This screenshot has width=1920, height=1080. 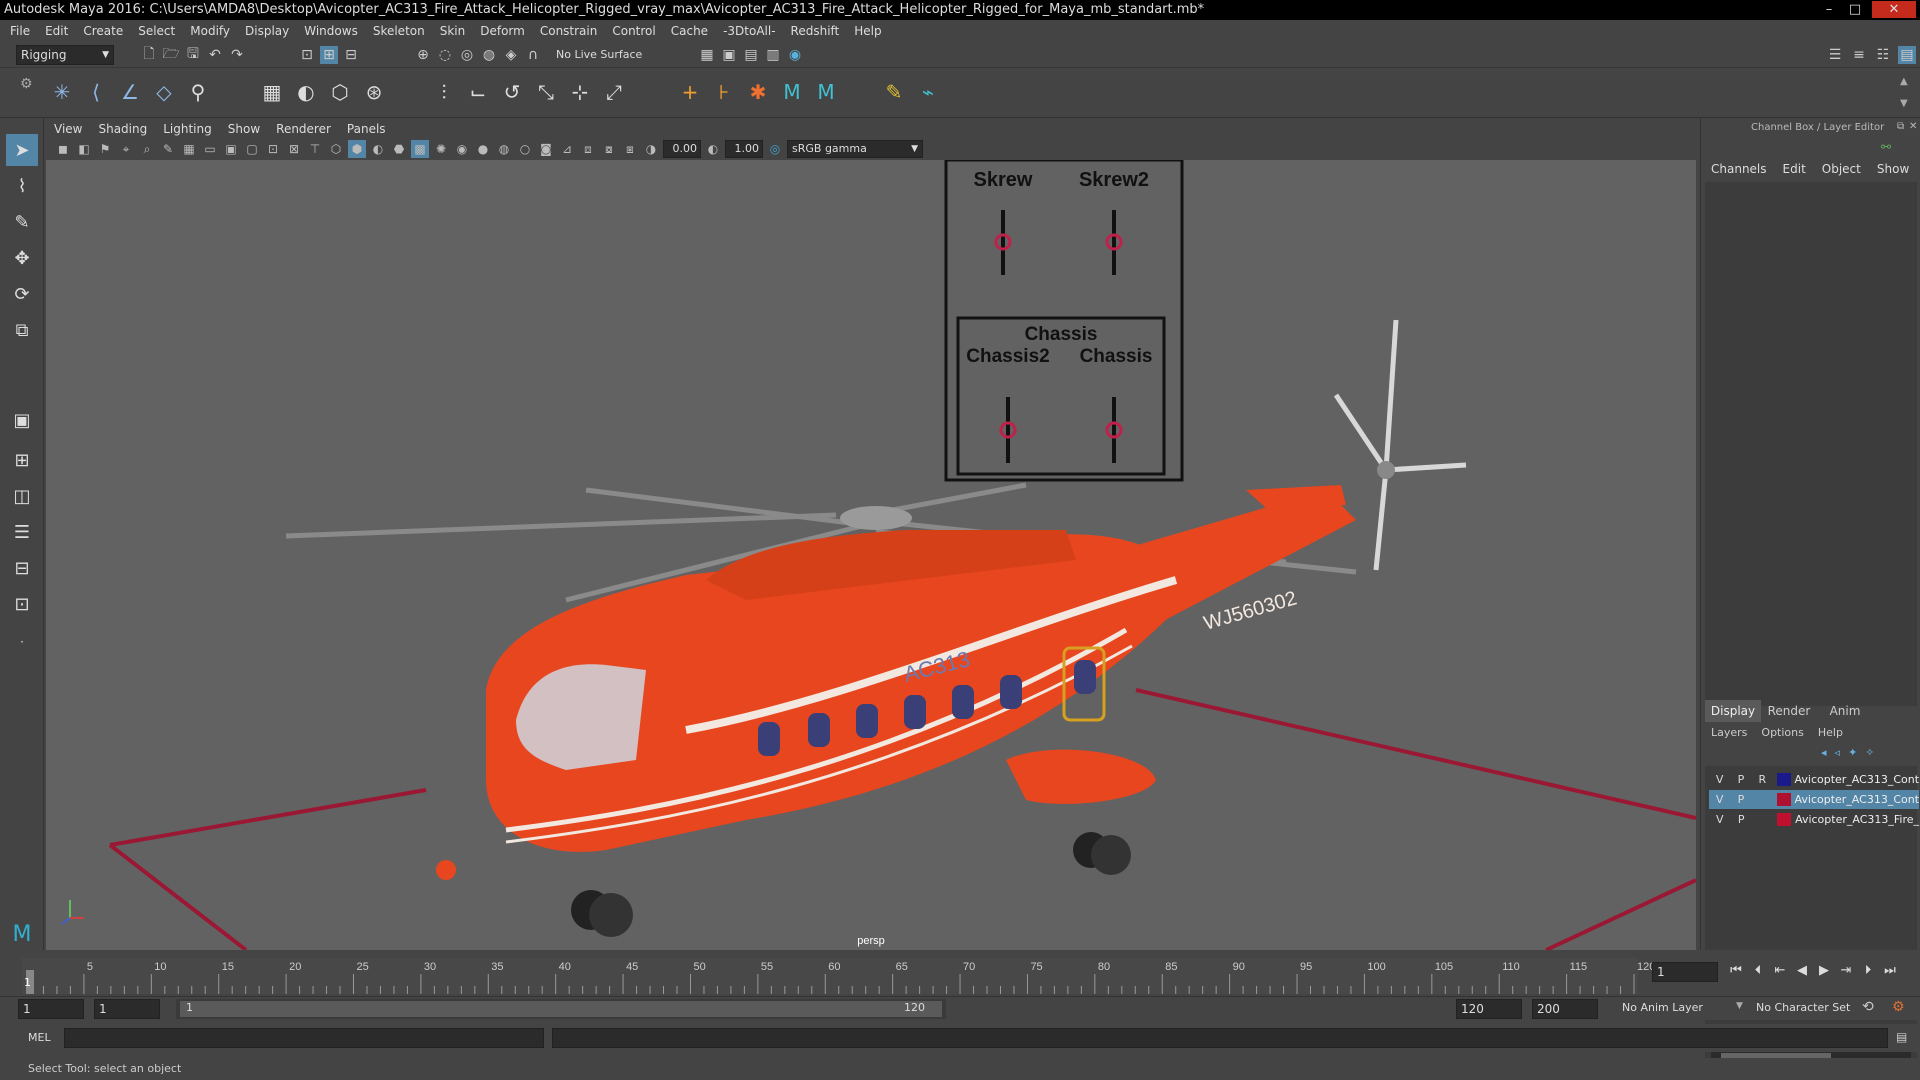 What do you see at coordinates (867, 31) in the screenshot?
I see `menu-help: Help` at bounding box center [867, 31].